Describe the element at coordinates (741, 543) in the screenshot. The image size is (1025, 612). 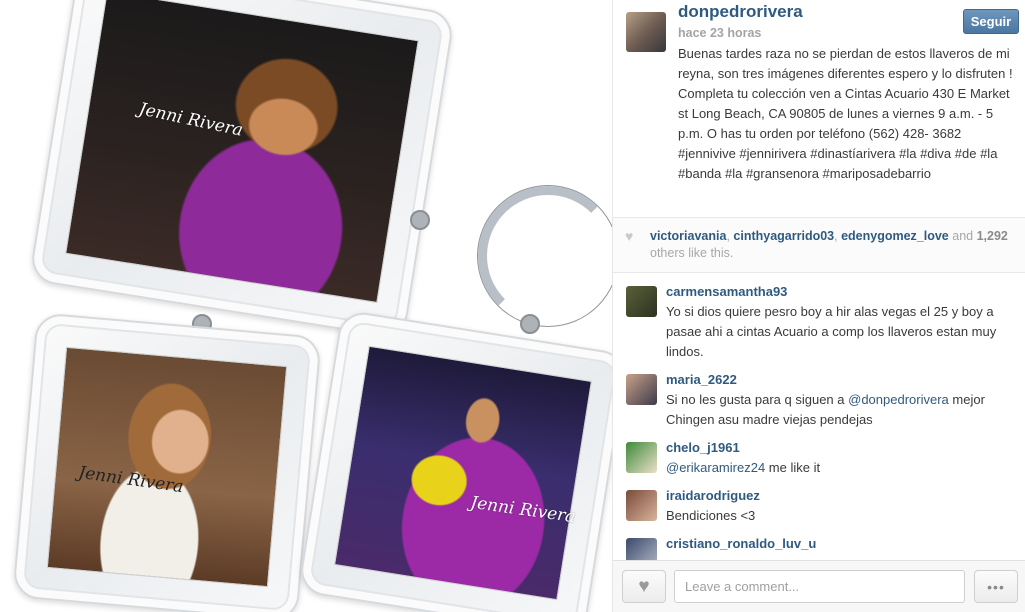
I see `comment-username: cristiano_ronaldo_luv_u` at that location.